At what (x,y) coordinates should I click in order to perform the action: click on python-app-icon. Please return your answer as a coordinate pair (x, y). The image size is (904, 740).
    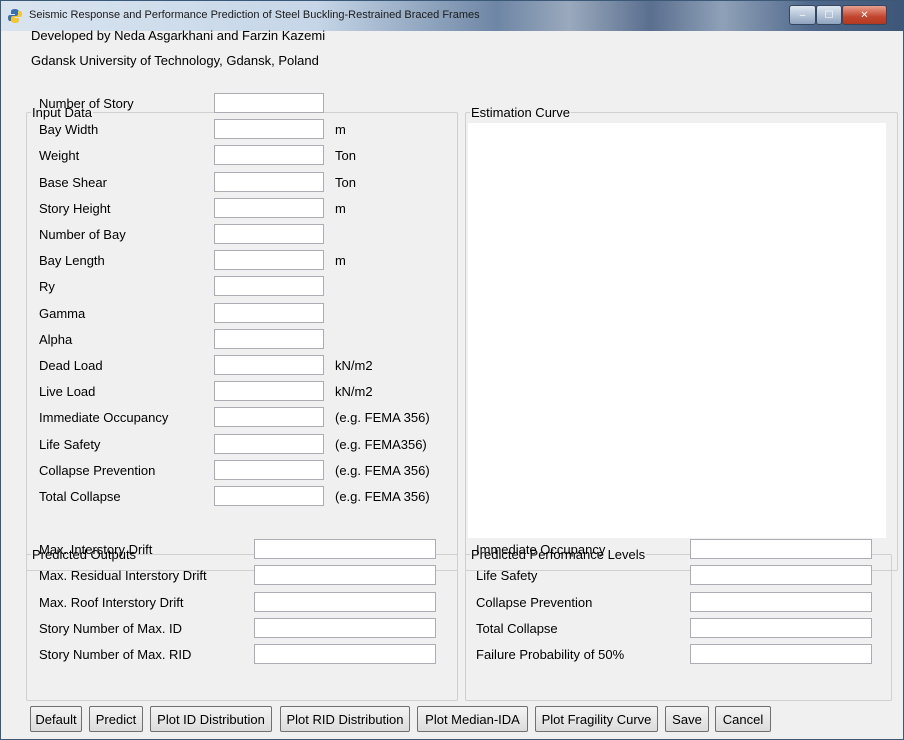
    Looking at the image, I should click on (15, 16).